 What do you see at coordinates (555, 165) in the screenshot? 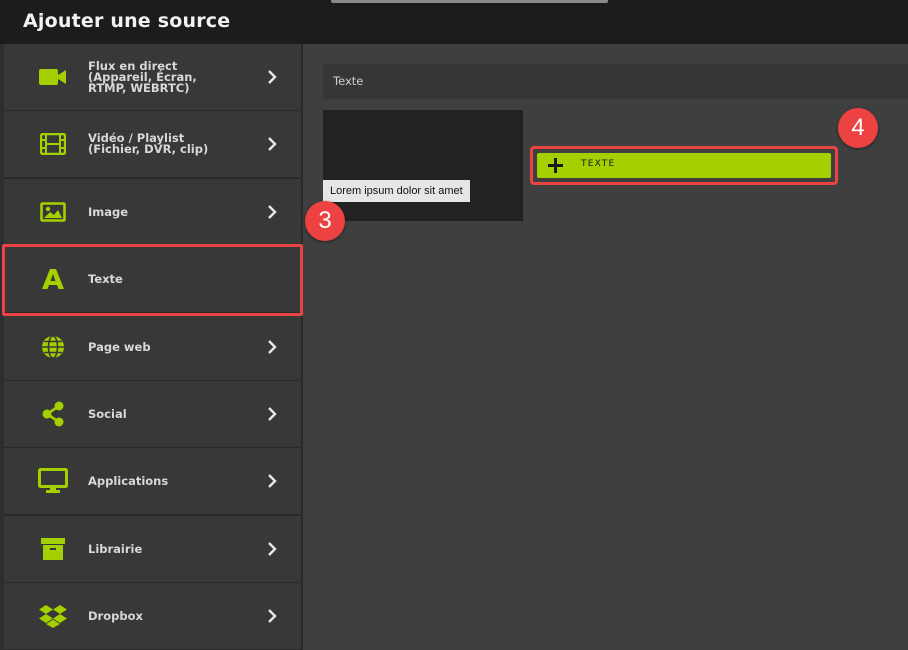
I see `plus-icon` at bounding box center [555, 165].